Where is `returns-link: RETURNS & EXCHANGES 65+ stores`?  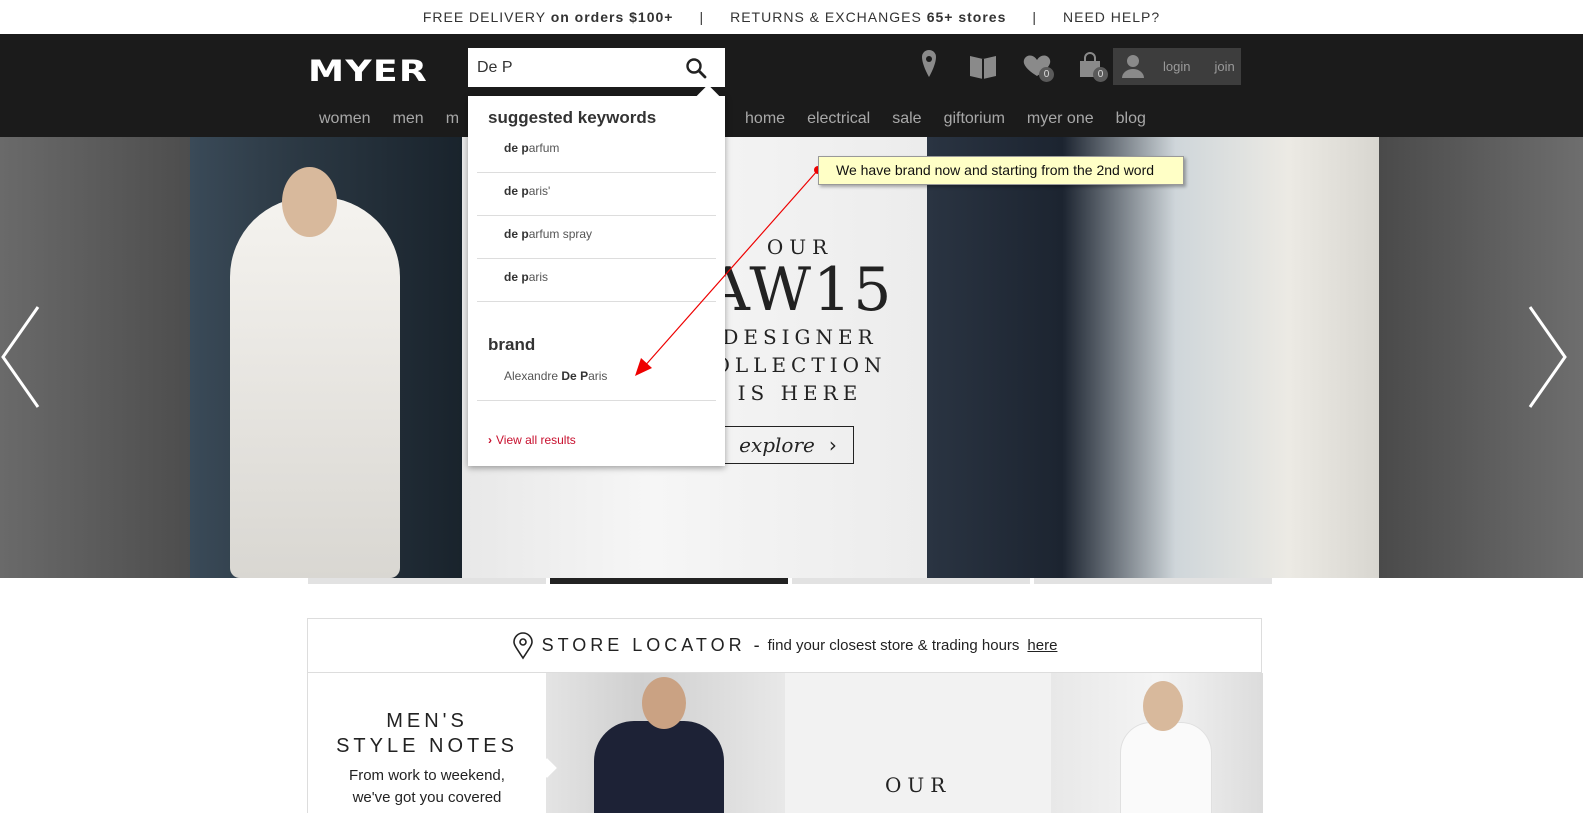 returns-link: RETURNS & EXCHANGES 65+ stores is located at coordinates (868, 17).